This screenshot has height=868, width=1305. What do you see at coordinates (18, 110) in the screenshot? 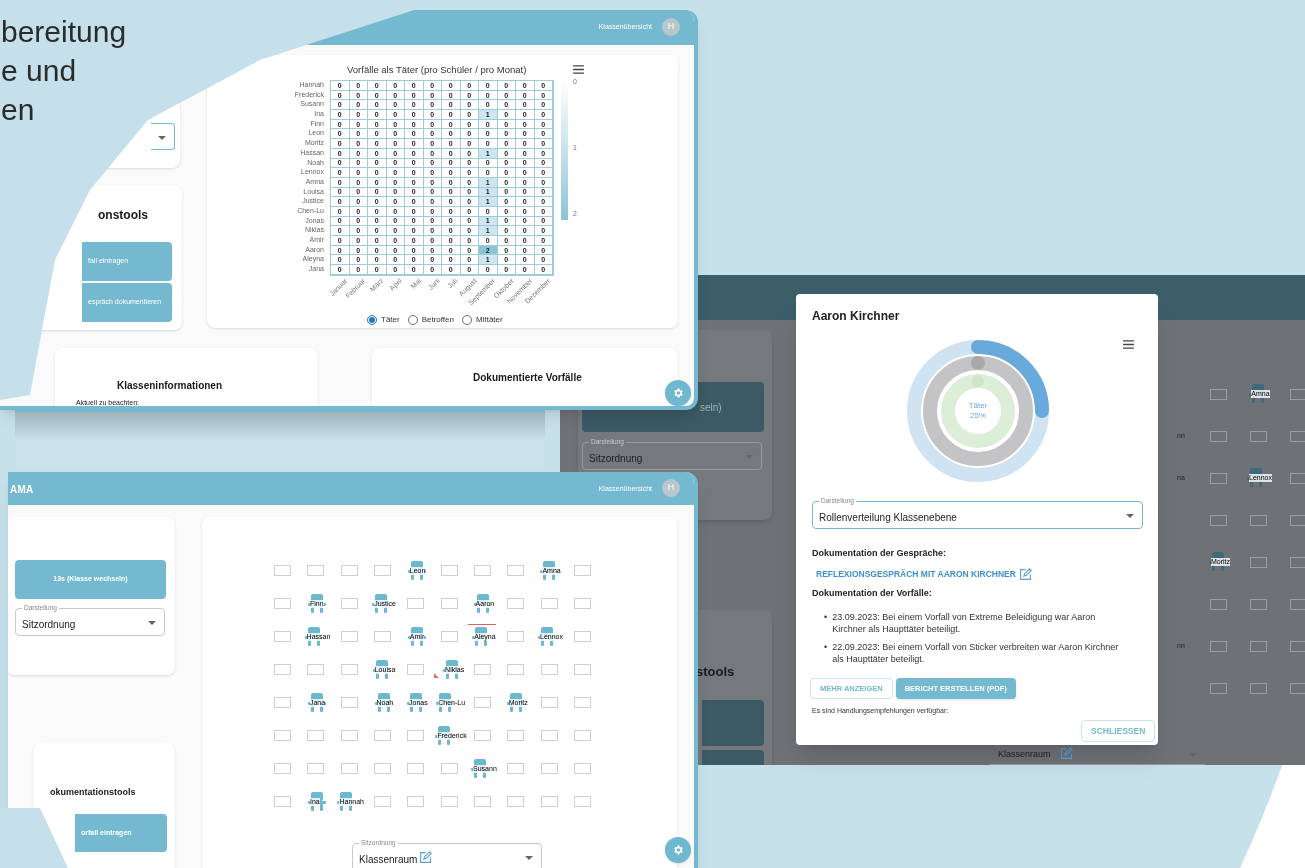
I see `headline-text: en` at bounding box center [18, 110].